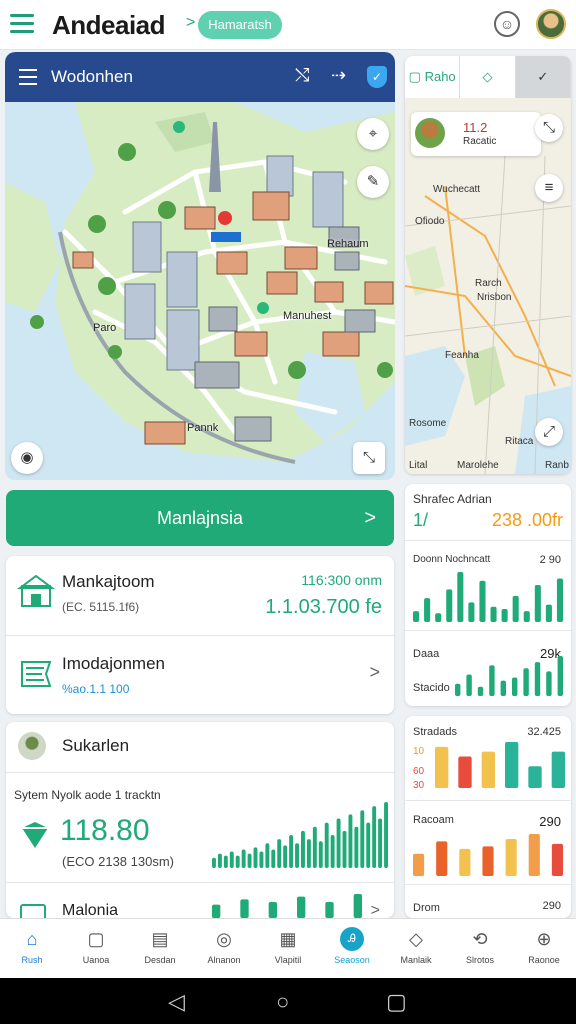 The image size is (576, 1024). What do you see at coordinates (426, 654) in the screenshot?
I see `panel-sub-label: Daaa` at bounding box center [426, 654].